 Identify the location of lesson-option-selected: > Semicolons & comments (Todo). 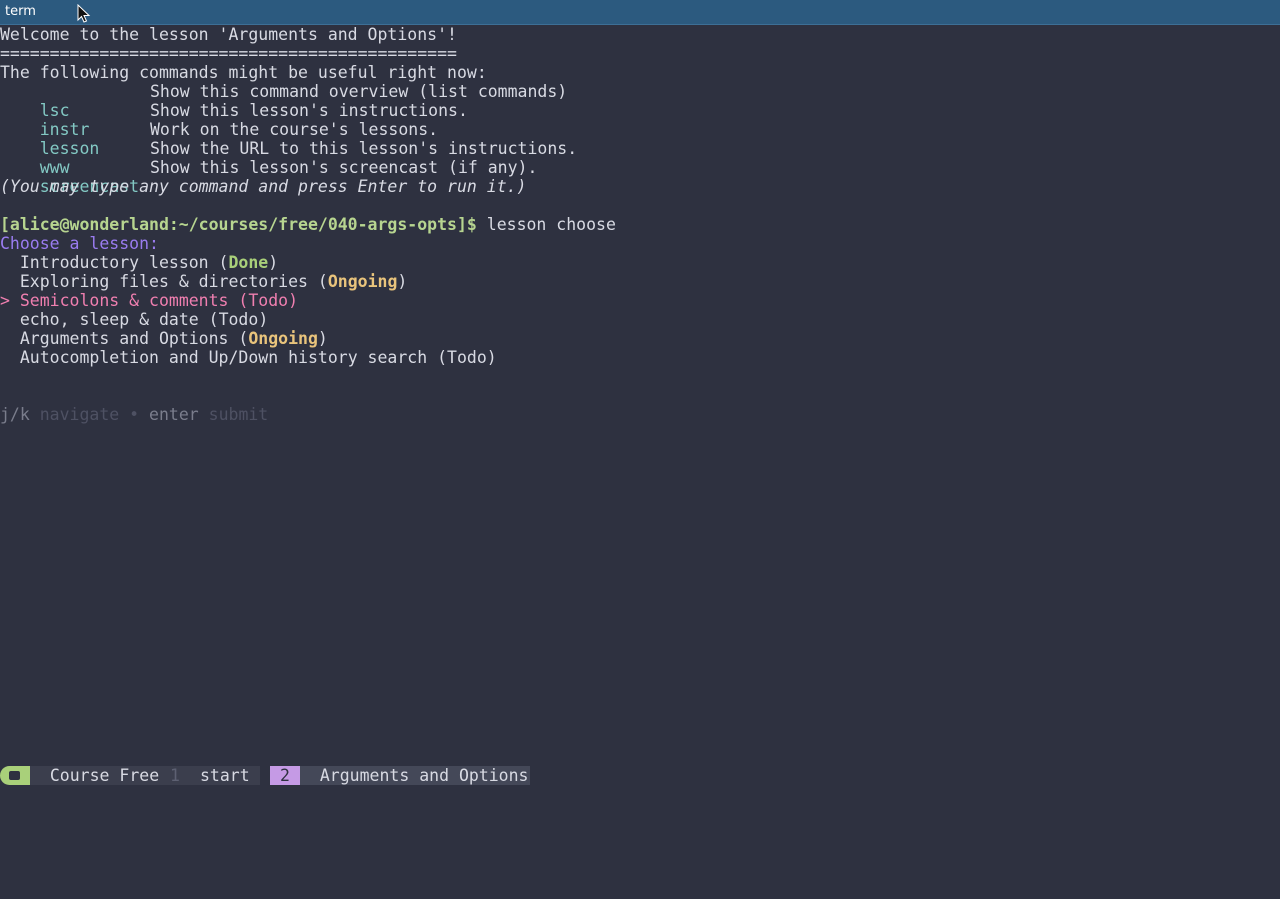
(640, 300).